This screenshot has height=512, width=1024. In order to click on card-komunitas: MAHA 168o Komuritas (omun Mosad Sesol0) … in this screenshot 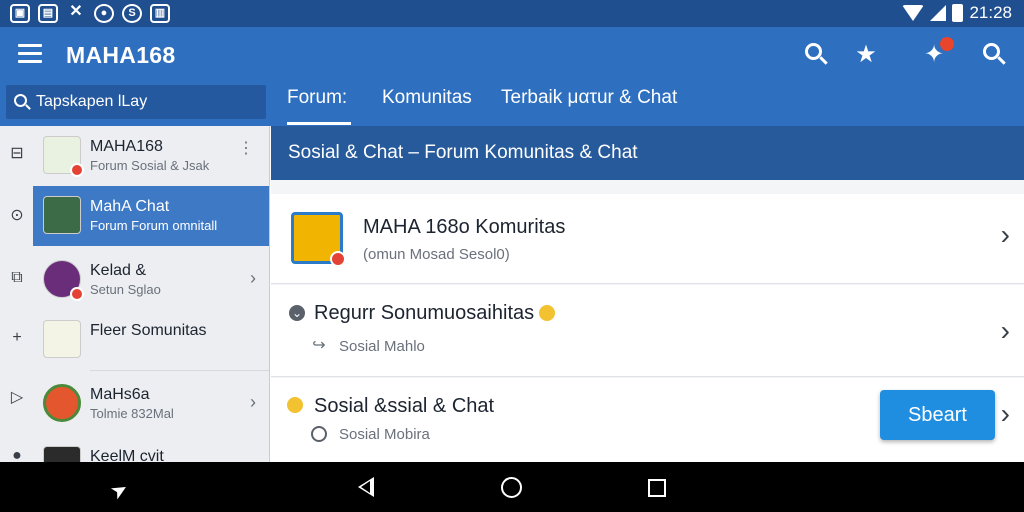, I will do `click(647, 239)`.